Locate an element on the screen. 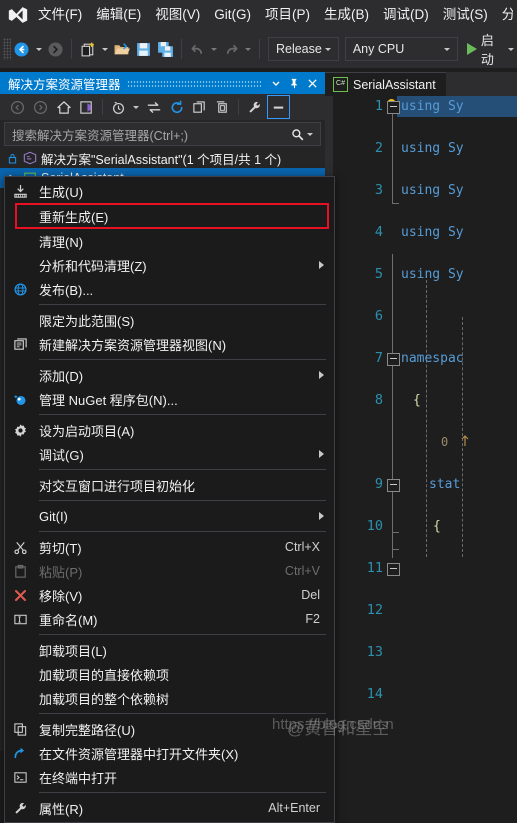  context-menu-label: 重命名(M) is located at coordinates (68, 620).